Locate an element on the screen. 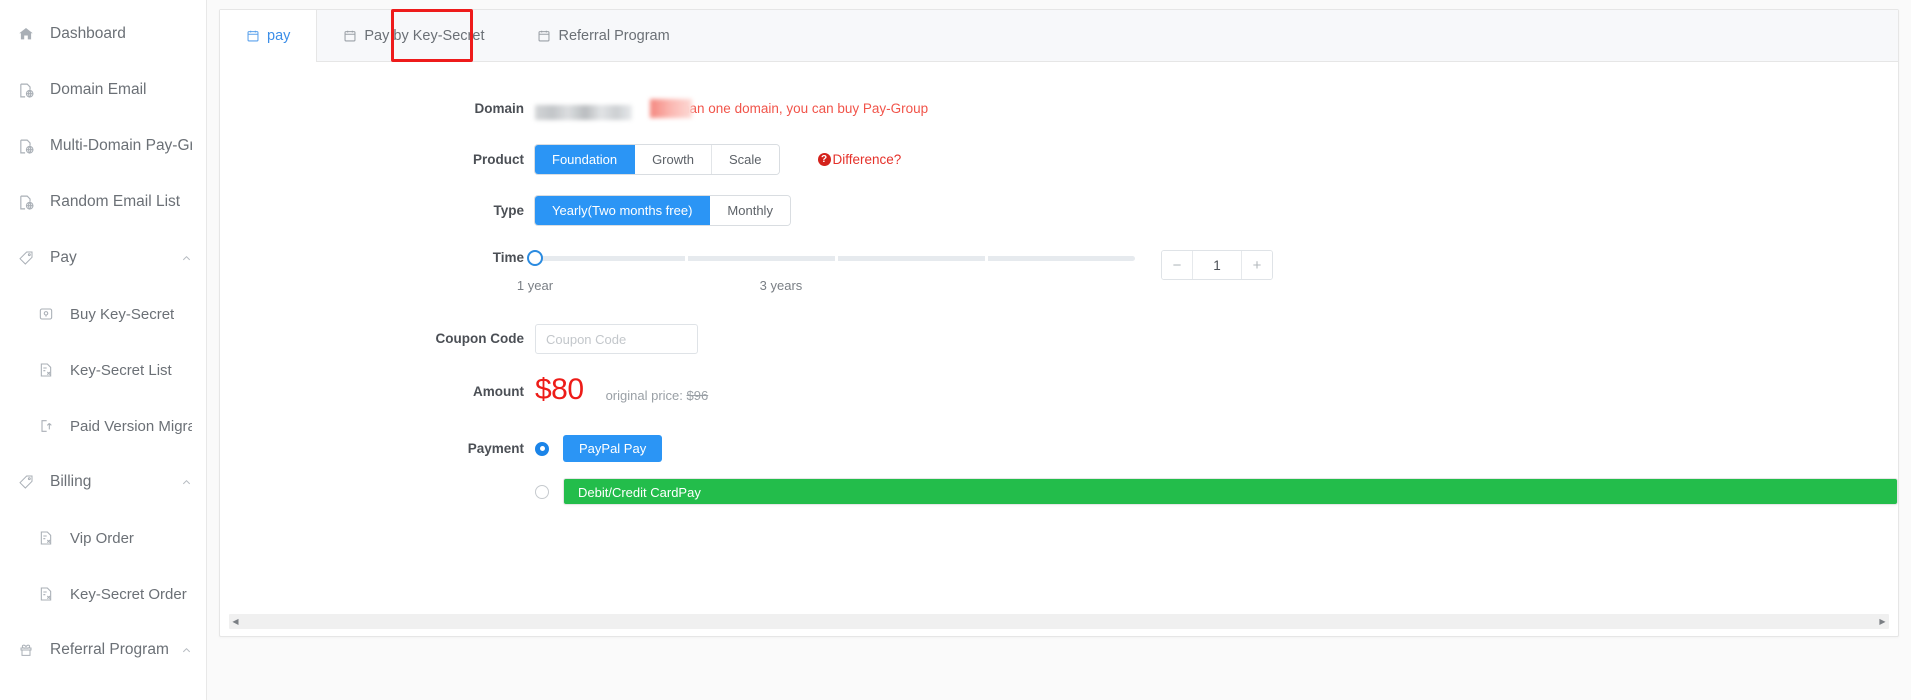  tab-pay: pay is located at coordinates (269, 36).